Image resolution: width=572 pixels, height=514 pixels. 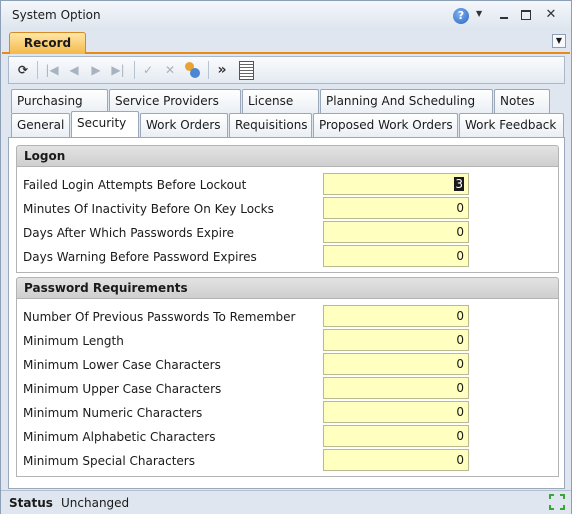 What do you see at coordinates (396, 388) in the screenshot?
I see `minimum-upper-case-field: 0` at bounding box center [396, 388].